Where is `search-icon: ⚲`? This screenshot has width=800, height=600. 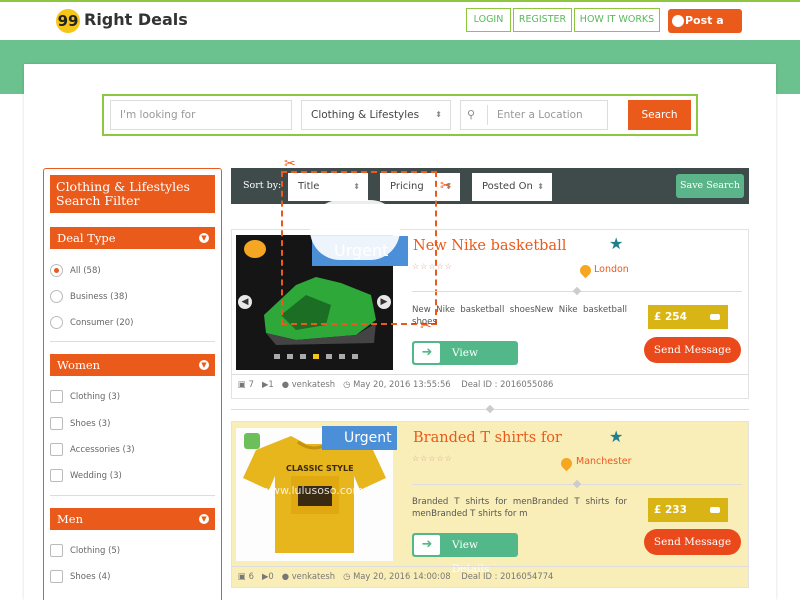 search-icon: ⚲ is located at coordinates (471, 114).